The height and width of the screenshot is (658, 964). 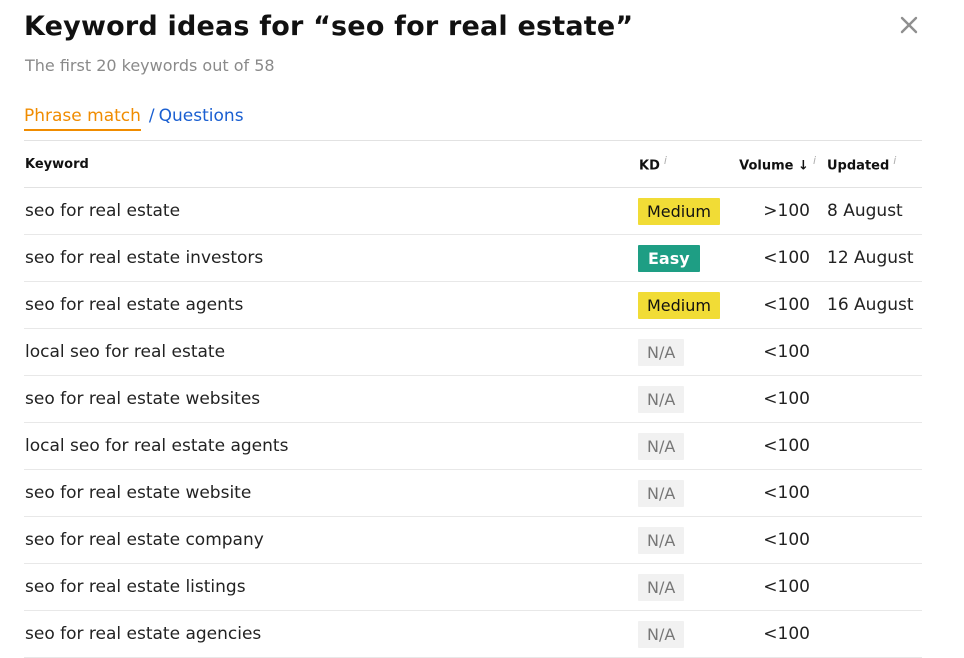 I want to click on keyword-cell: seo for real estate agencies, so click(x=331, y=634).